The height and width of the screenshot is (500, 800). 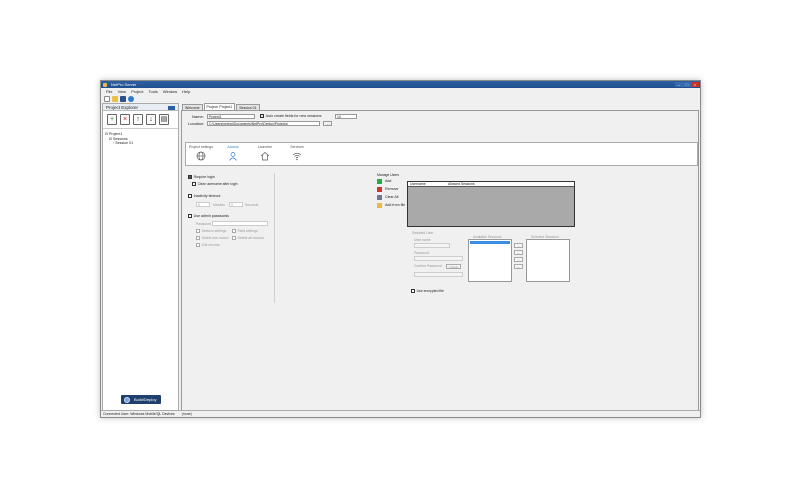 What do you see at coordinates (105, 84) in the screenshot?
I see `app-icon` at bounding box center [105, 84].